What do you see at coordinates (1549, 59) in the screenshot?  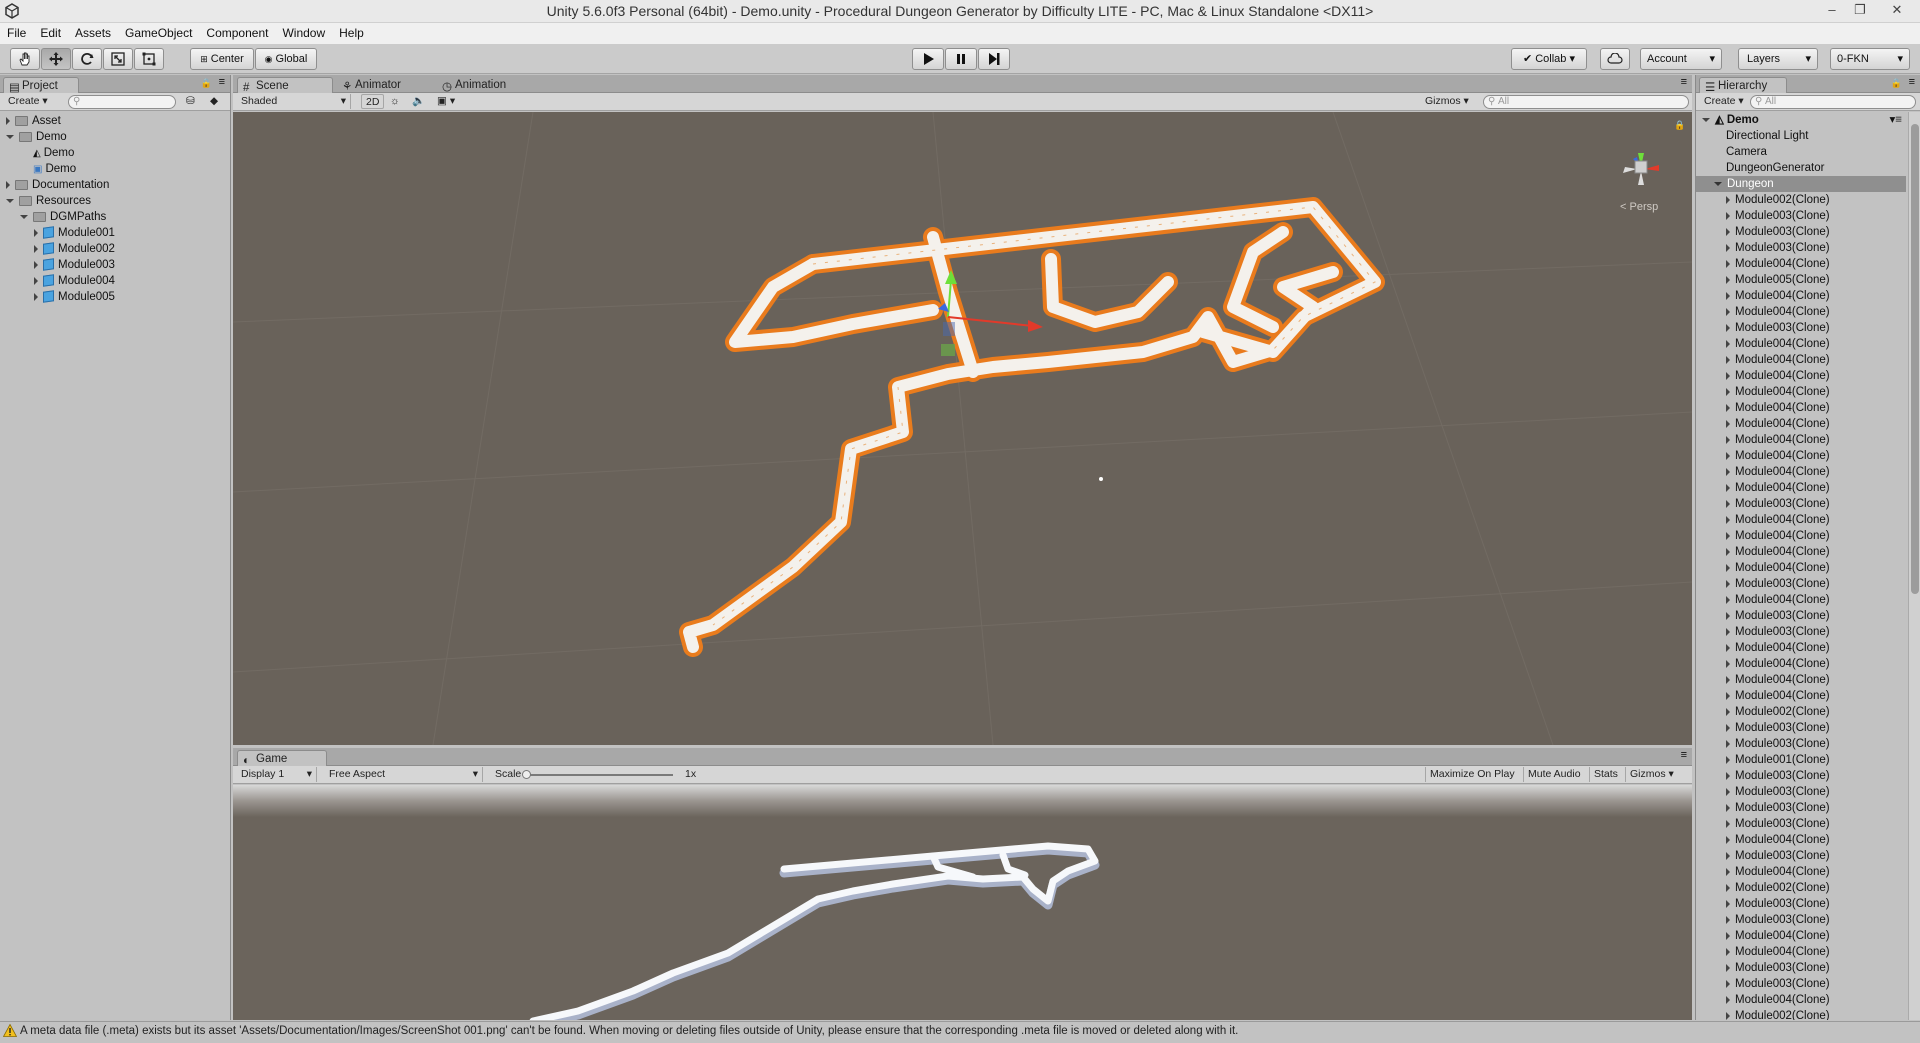 I see `collab-dropdown: ✔ Collab ▾` at bounding box center [1549, 59].